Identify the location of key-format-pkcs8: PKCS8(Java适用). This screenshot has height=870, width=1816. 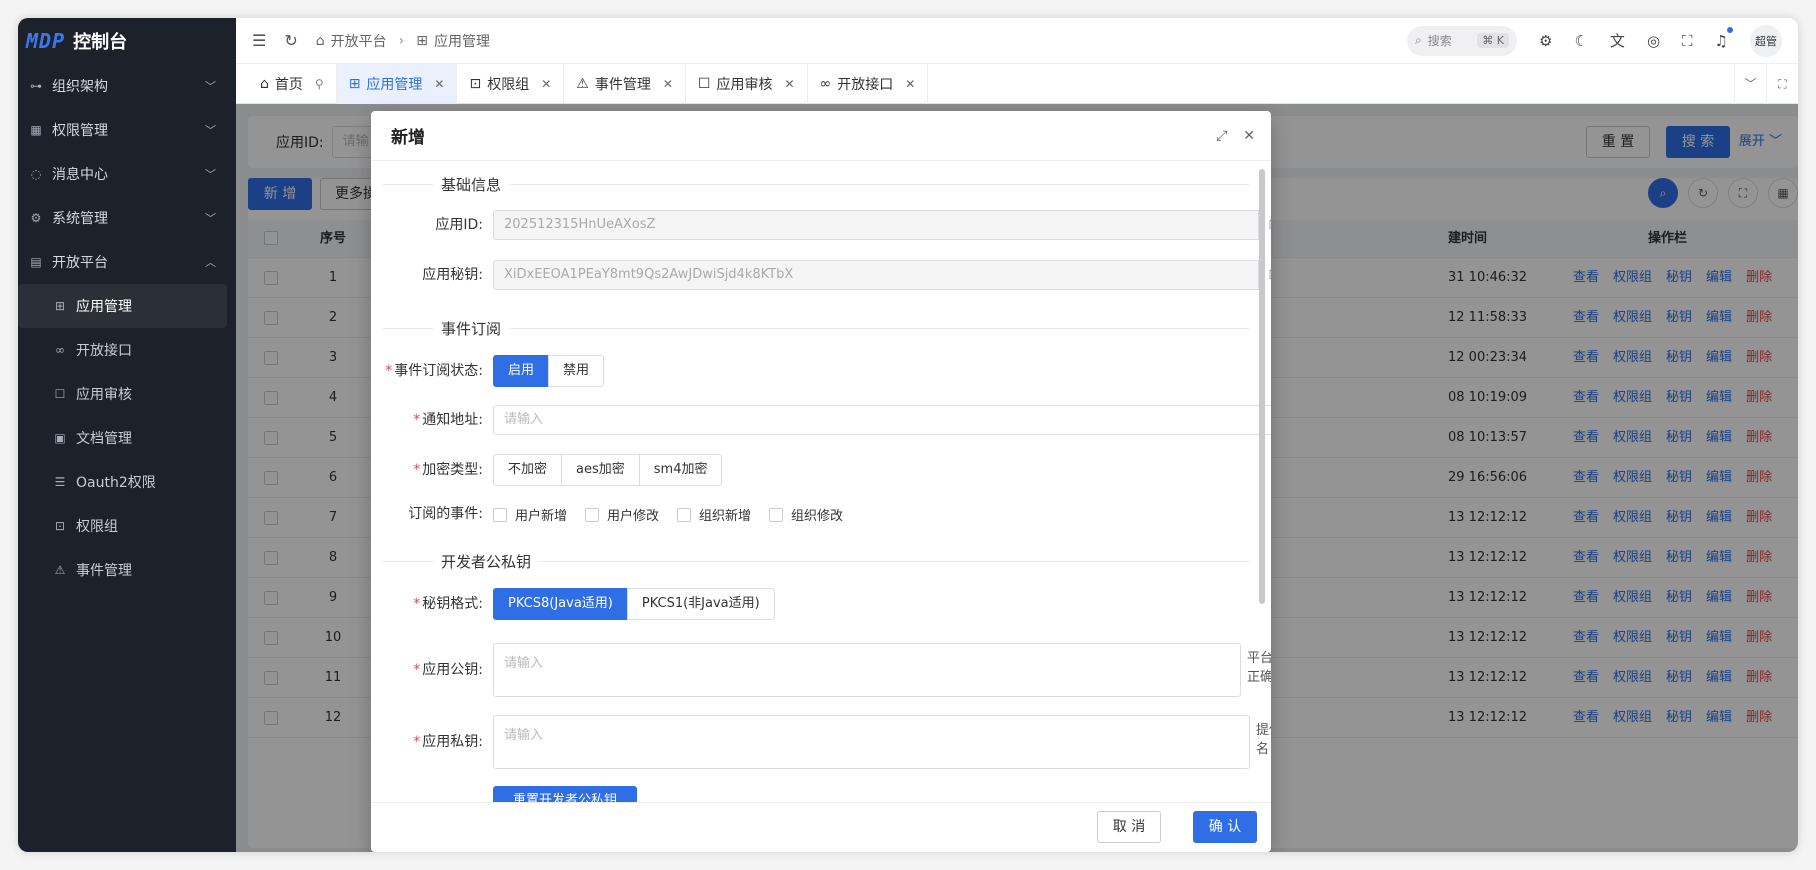
(560, 604).